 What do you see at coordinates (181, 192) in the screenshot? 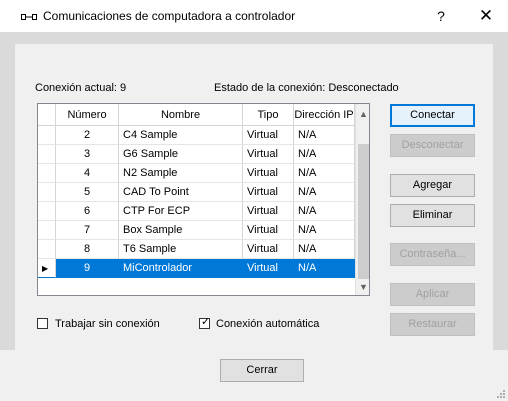
I see `cell-name: CAD To Point` at bounding box center [181, 192].